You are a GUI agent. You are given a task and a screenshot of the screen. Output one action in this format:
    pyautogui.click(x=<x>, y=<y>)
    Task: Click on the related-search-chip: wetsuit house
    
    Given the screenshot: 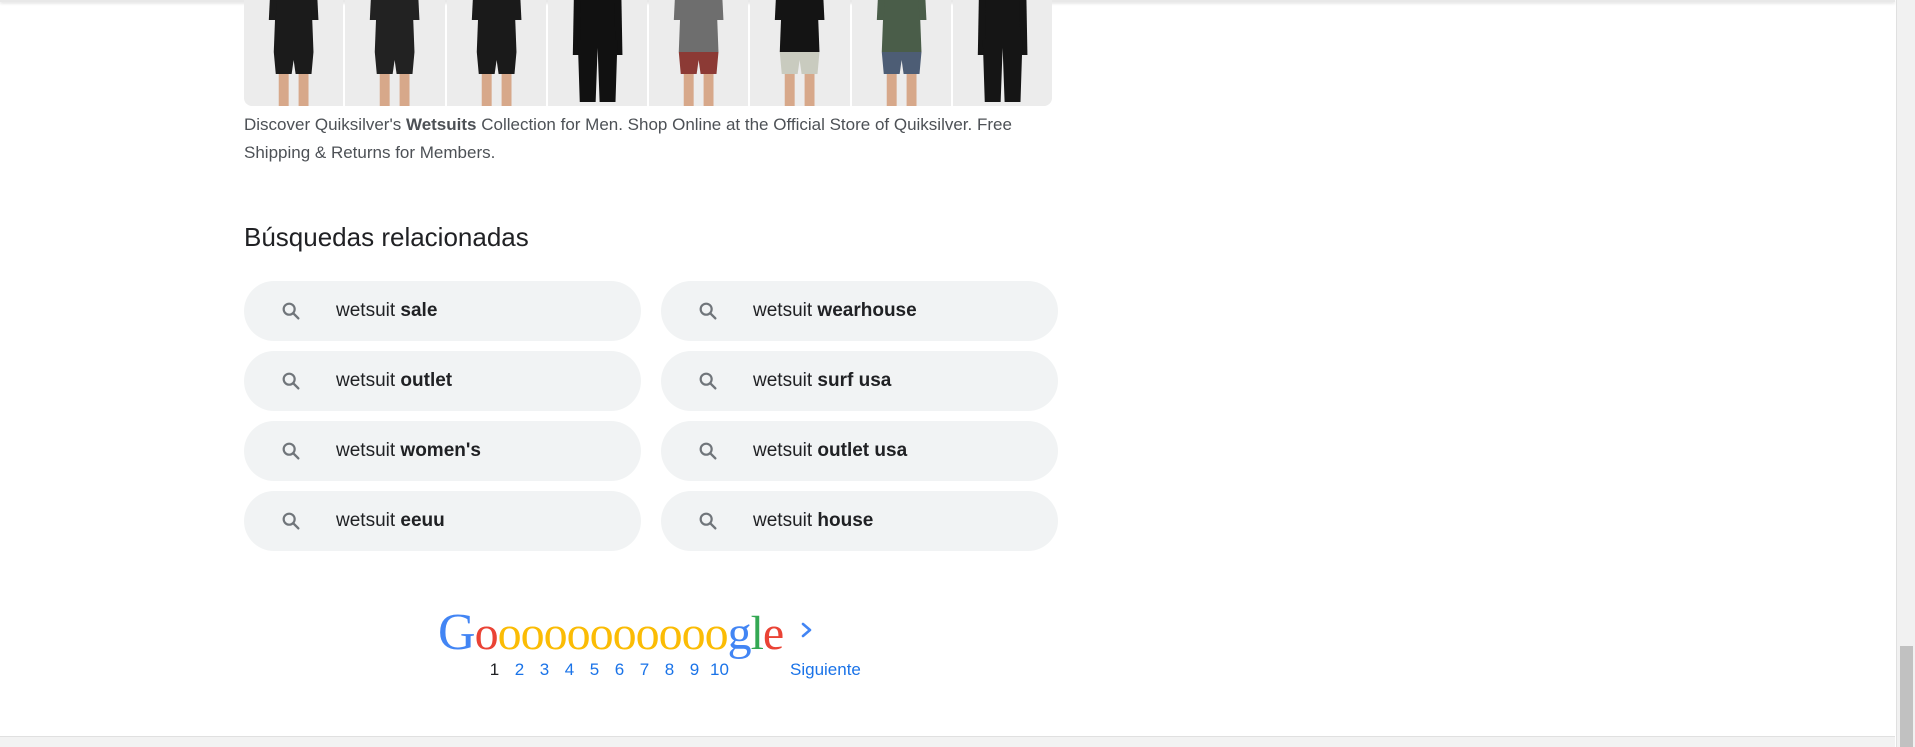 What is the action you would take?
    pyautogui.click(x=859, y=521)
    